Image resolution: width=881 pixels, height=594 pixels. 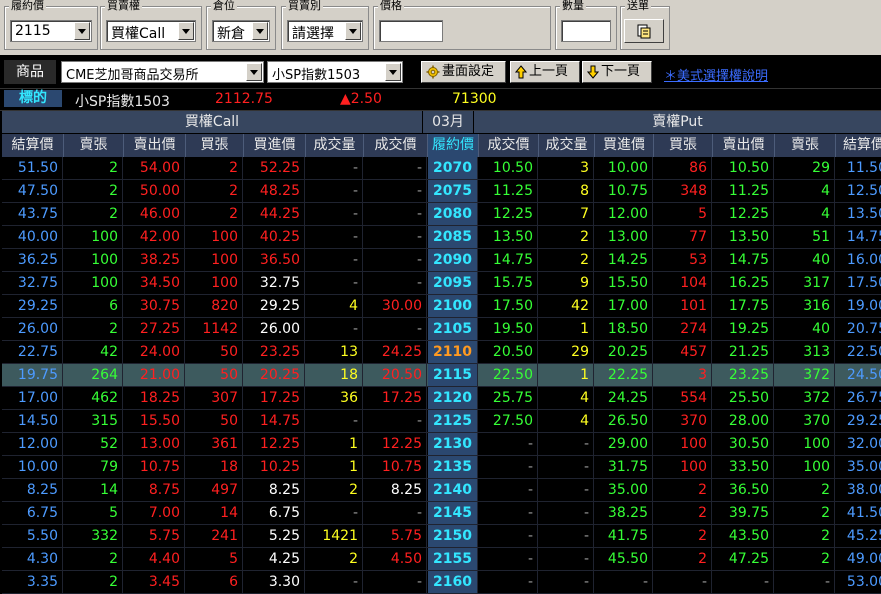 I want to click on strike-cell: 2150, so click(x=453, y=536).